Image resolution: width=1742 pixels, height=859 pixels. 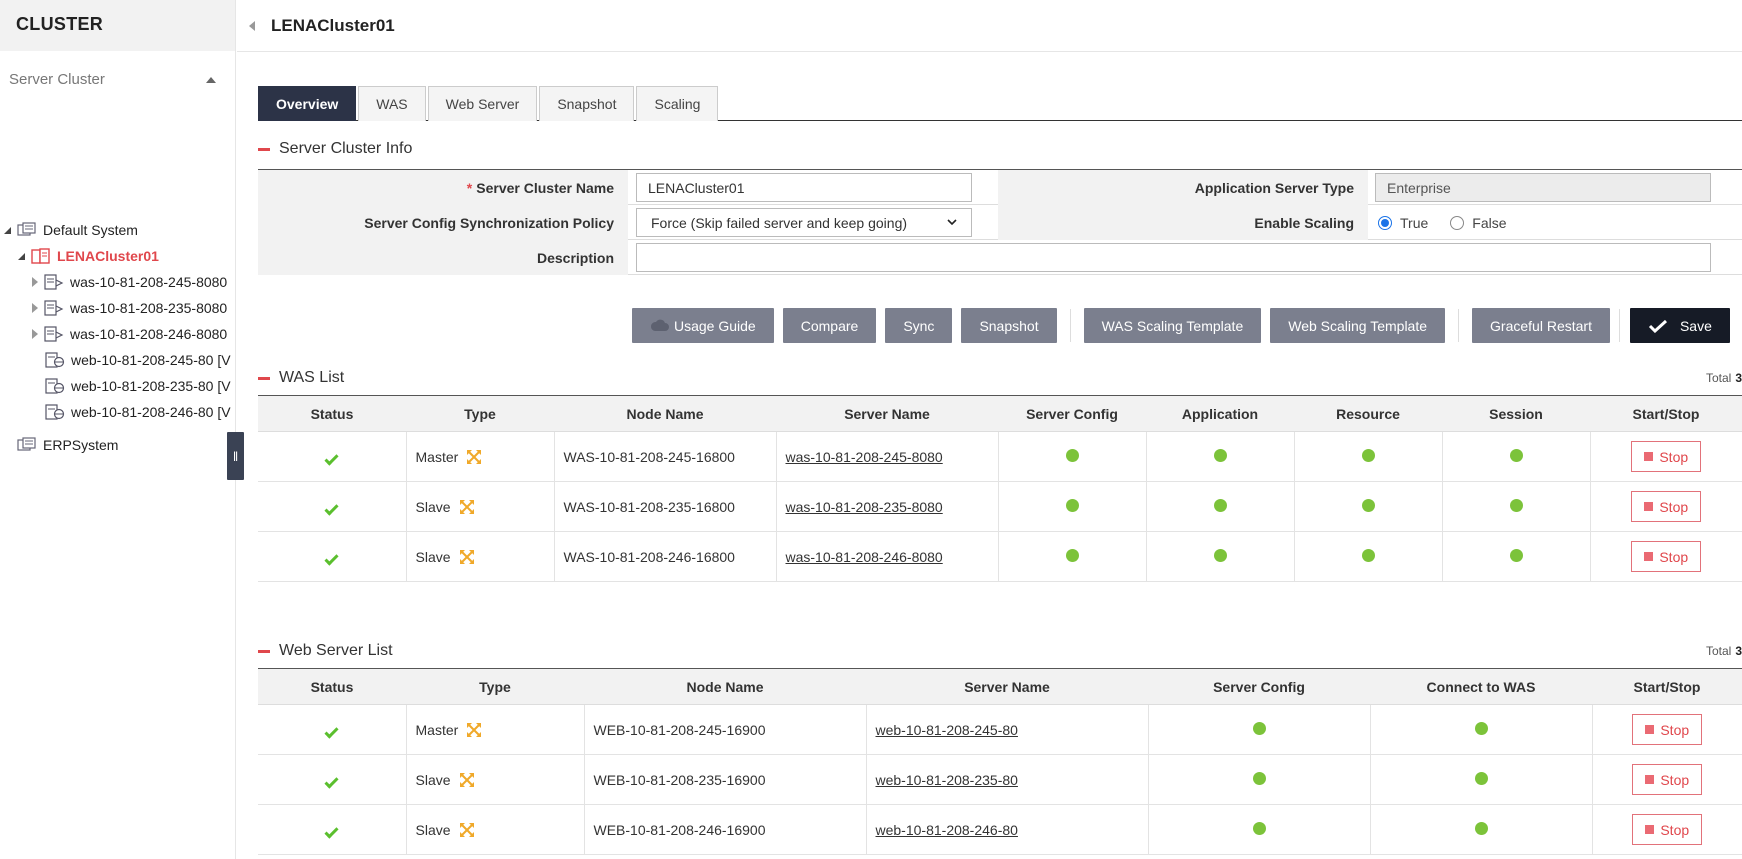 I want to click on server-name-cell: was-10-81-208-235-8080, so click(x=887, y=506).